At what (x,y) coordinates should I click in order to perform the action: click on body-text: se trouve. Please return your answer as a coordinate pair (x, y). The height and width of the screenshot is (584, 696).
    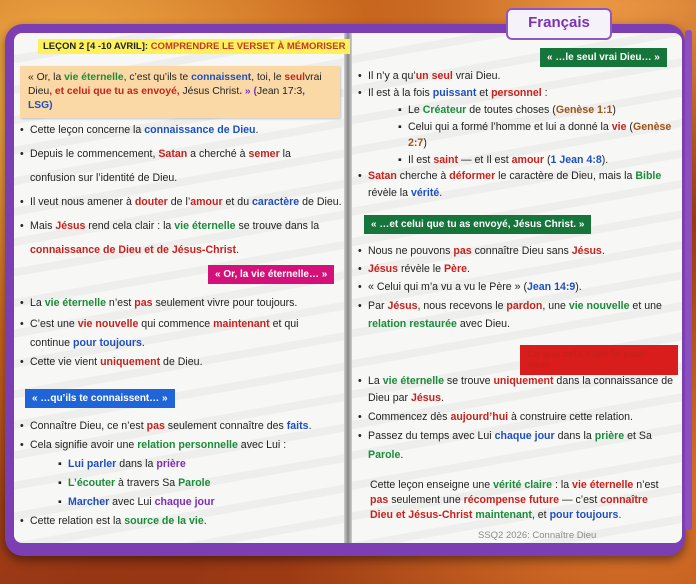
    Looking at the image, I should click on (468, 381).